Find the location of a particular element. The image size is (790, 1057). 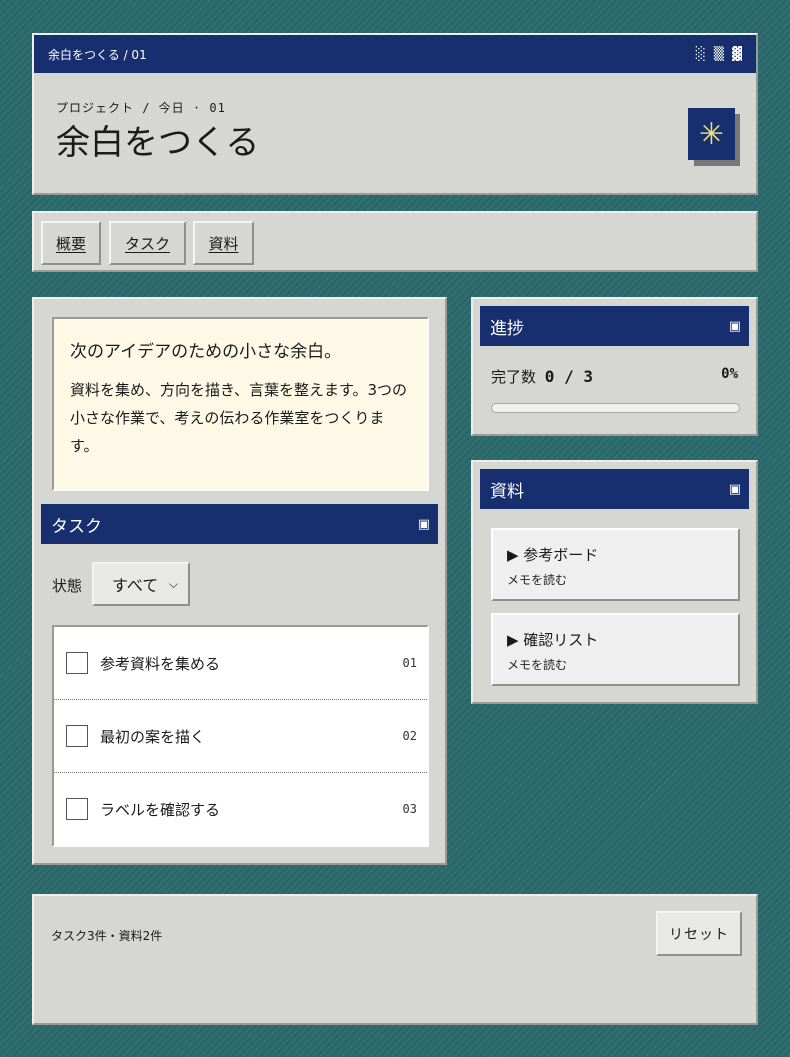

tab-bar: 概要 タスク 資料 is located at coordinates (395, 241).